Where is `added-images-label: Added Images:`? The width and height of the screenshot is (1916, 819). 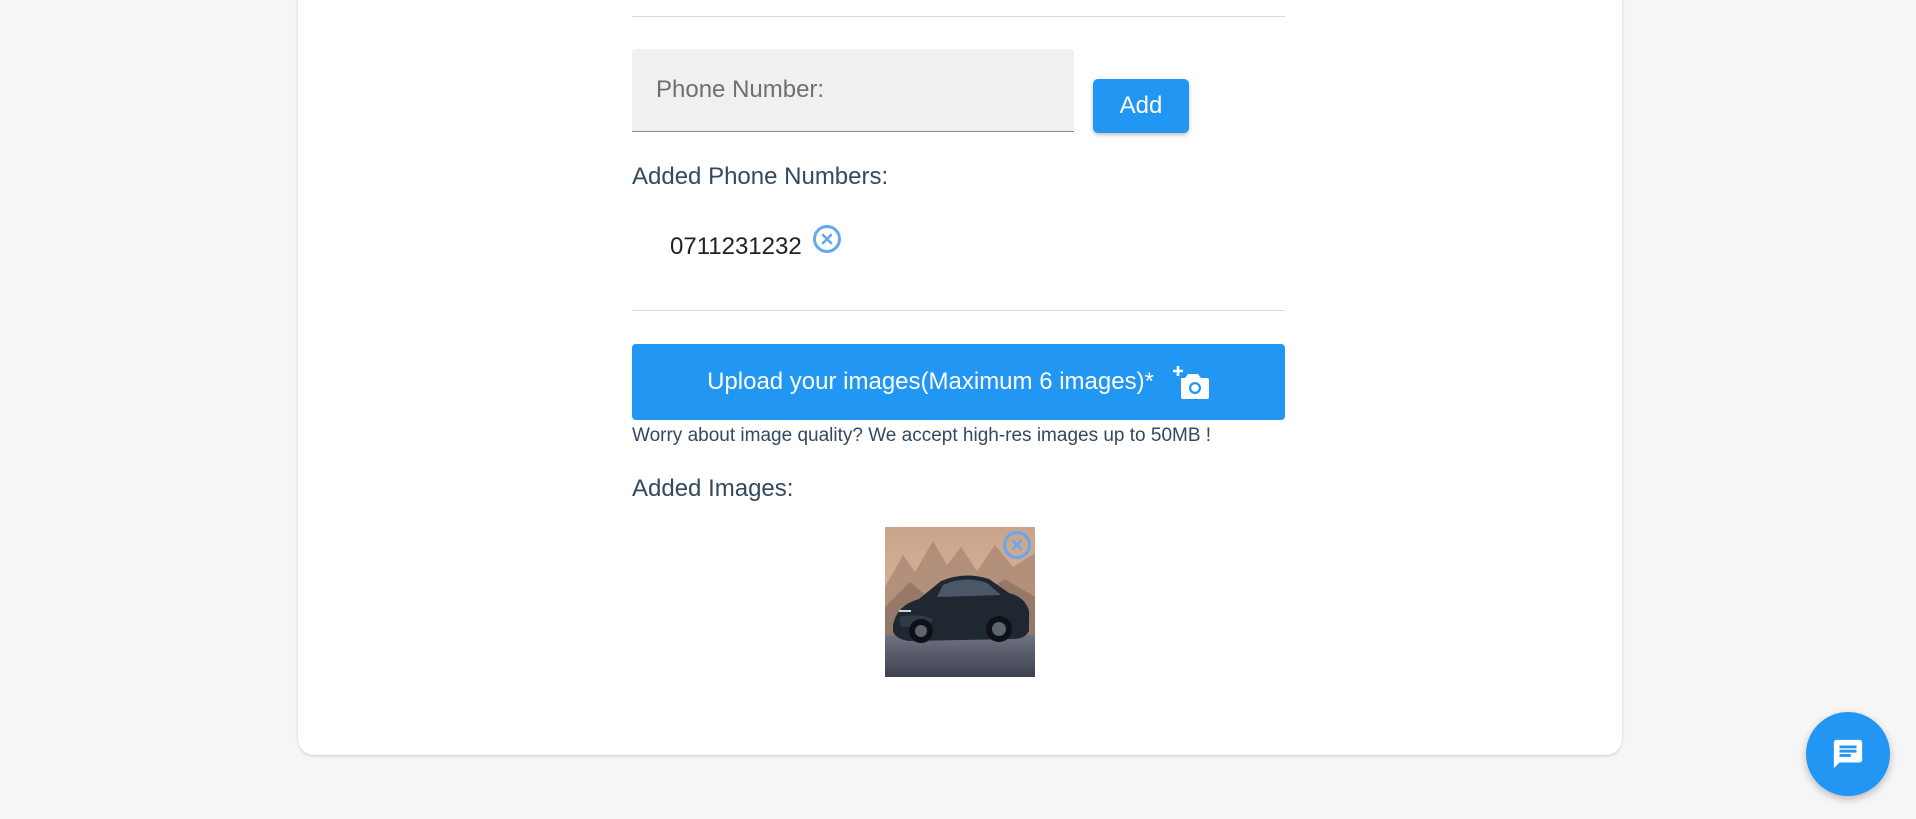
added-images-label: Added Images: is located at coordinates (713, 488).